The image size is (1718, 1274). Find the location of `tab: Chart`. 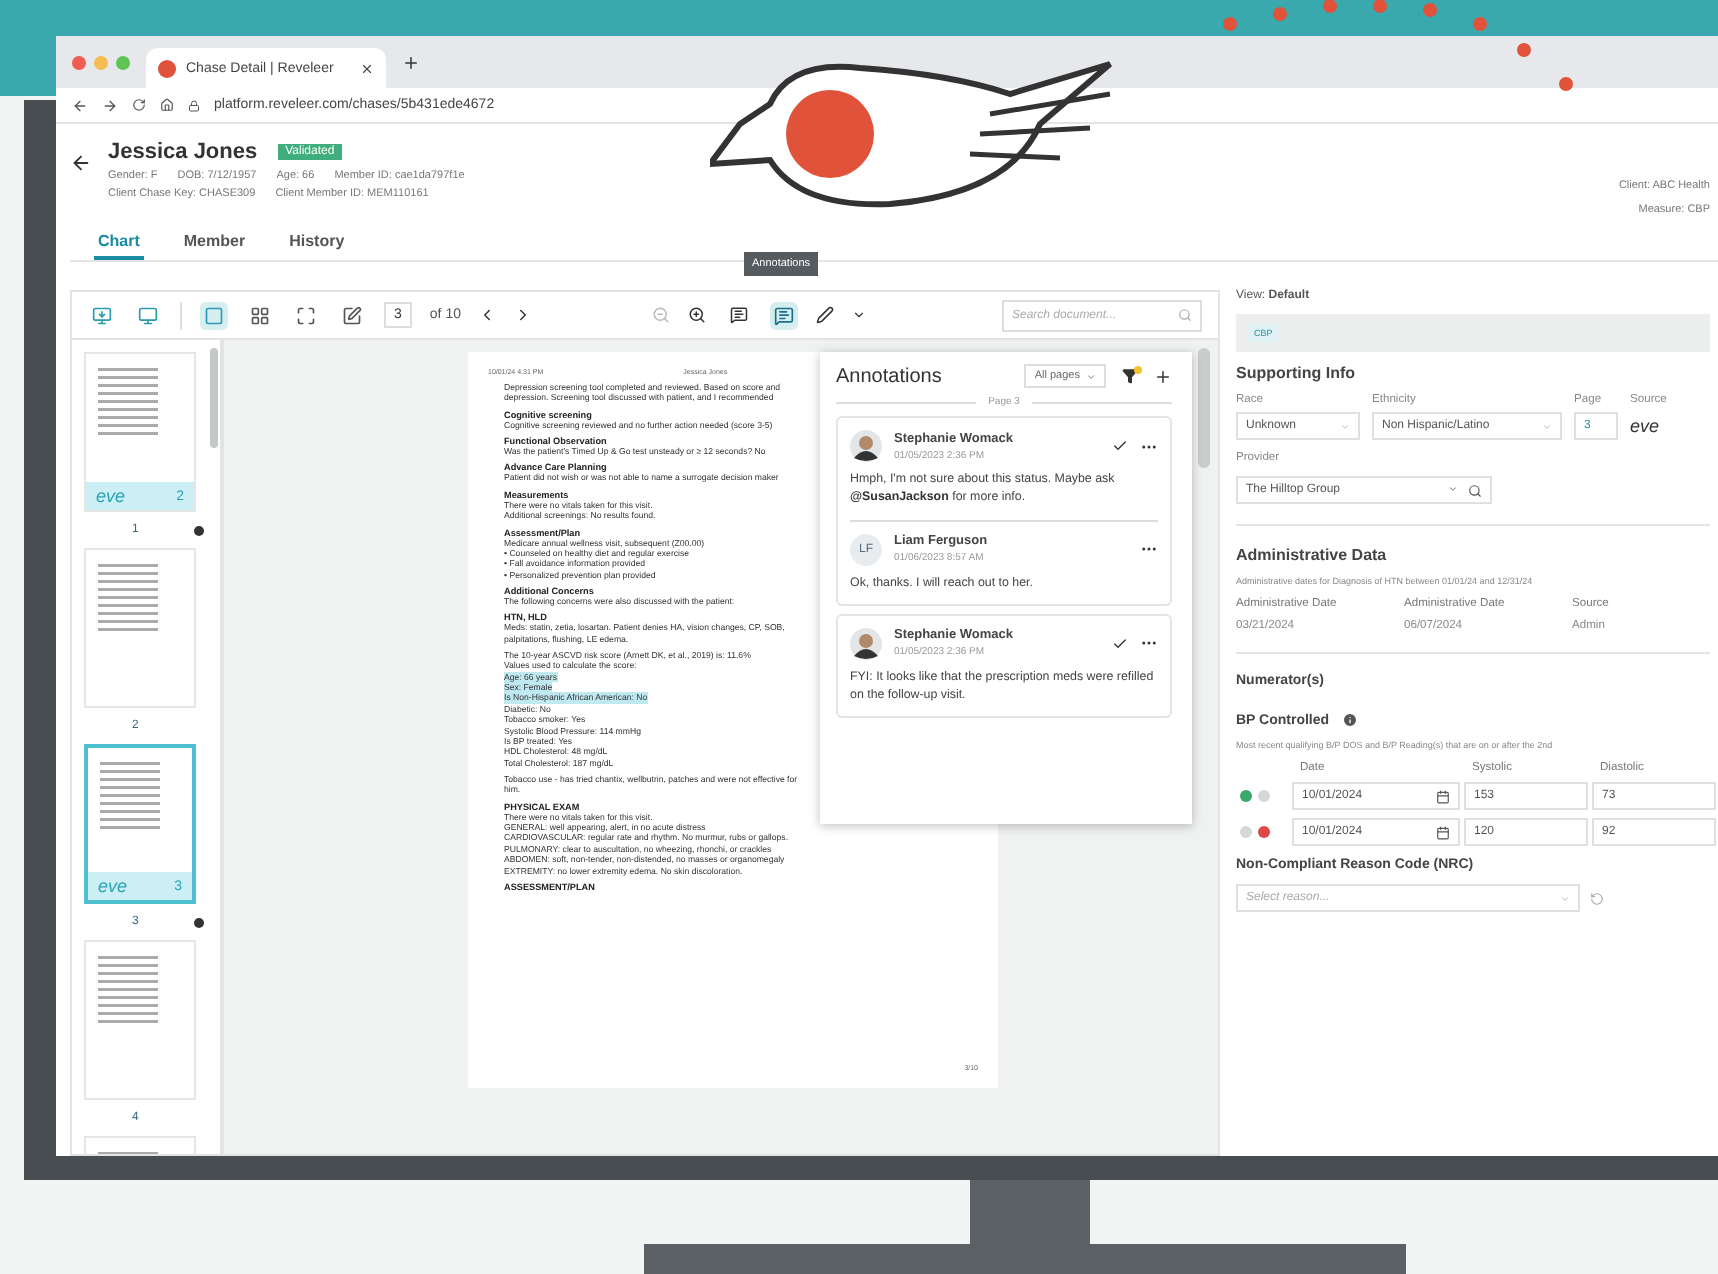

tab: Chart is located at coordinates (119, 244).